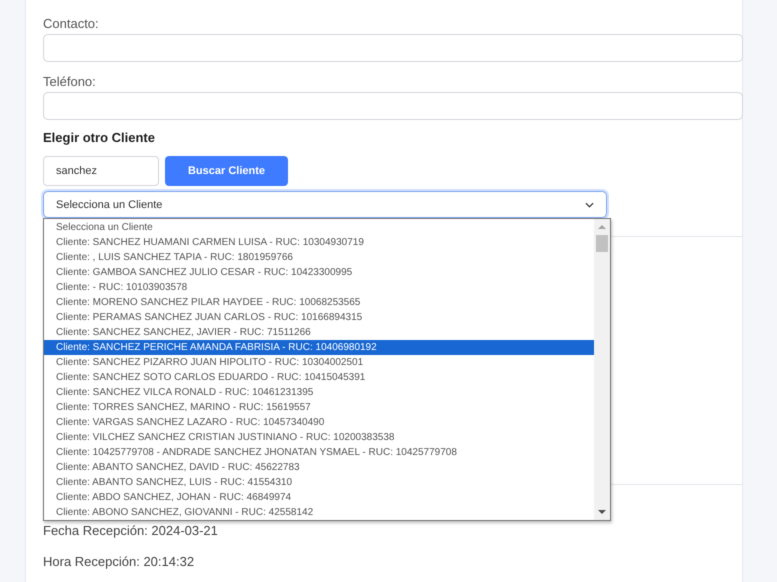 This screenshot has height=582, width=777. I want to click on dropdown-option: Cliente: 10425779708 - ANDRADE SANCHEZ JHONATAN YSMAEL - RUC: 10425779708, so click(319, 452).